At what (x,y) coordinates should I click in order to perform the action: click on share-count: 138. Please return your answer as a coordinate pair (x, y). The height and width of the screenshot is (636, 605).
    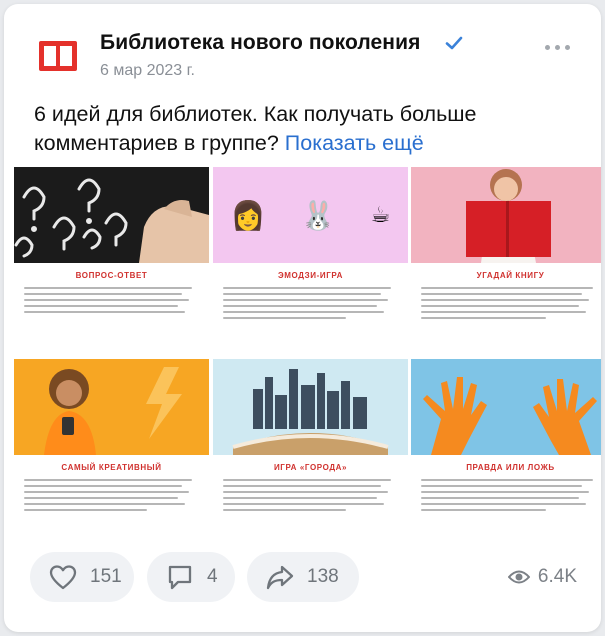
    Looking at the image, I should click on (323, 576).